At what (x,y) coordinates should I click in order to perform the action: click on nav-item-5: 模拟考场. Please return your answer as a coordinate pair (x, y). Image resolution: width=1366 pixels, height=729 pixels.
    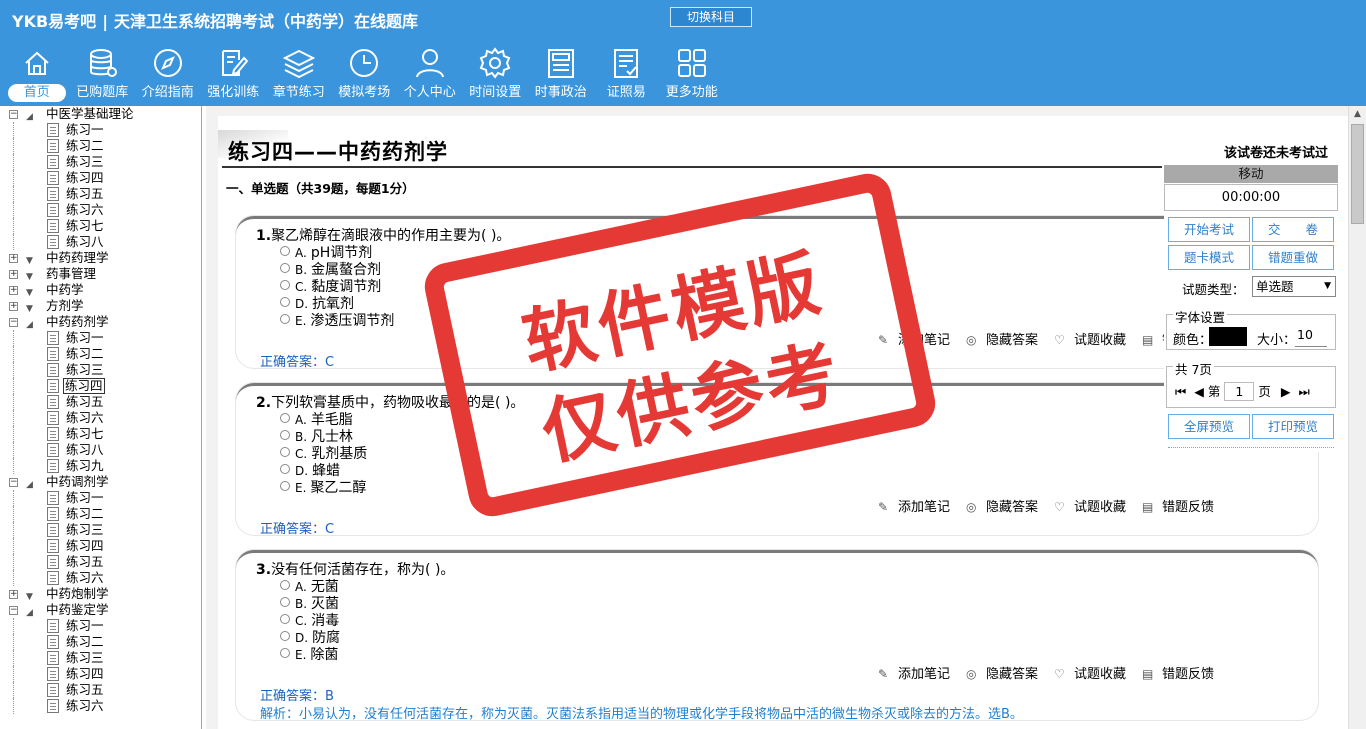
    Looking at the image, I should click on (365, 75).